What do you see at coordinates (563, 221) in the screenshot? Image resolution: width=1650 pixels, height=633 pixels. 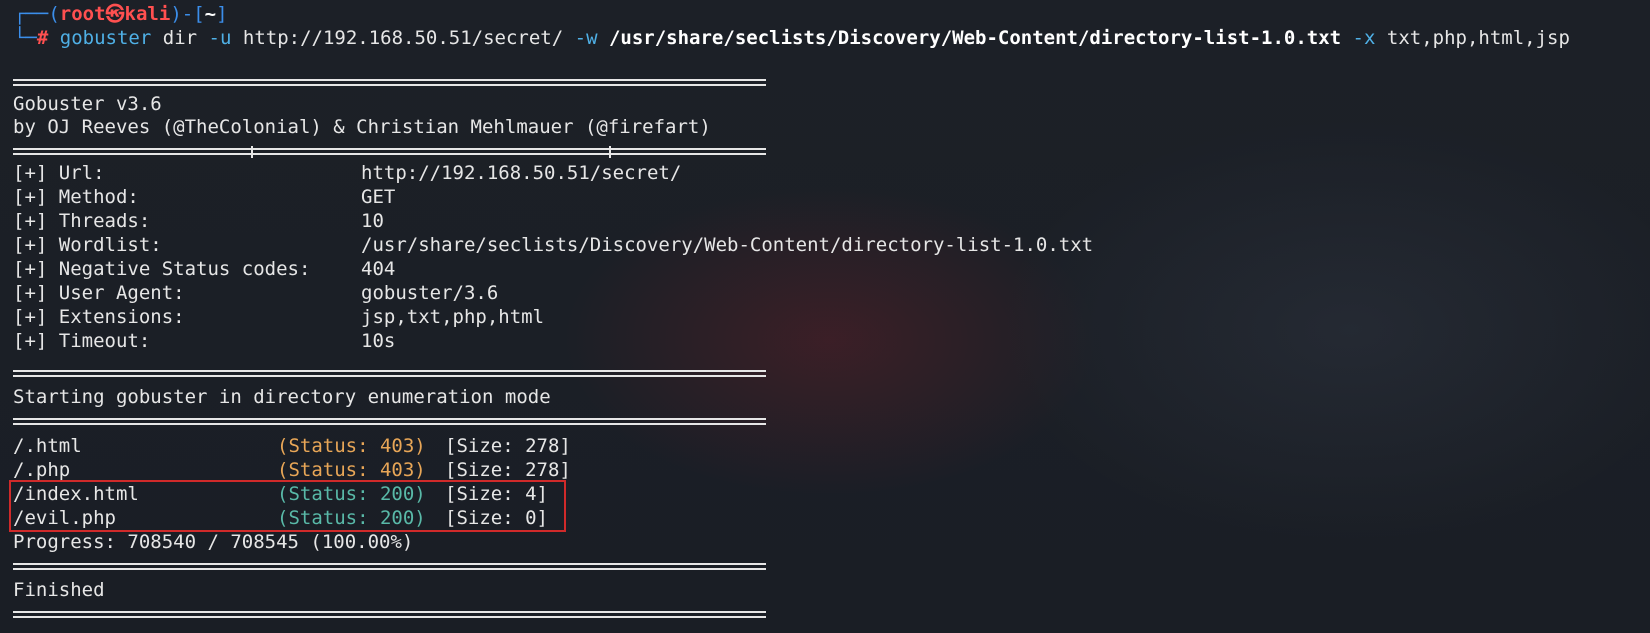 I see `config-row: [+] Threads: 10` at bounding box center [563, 221].